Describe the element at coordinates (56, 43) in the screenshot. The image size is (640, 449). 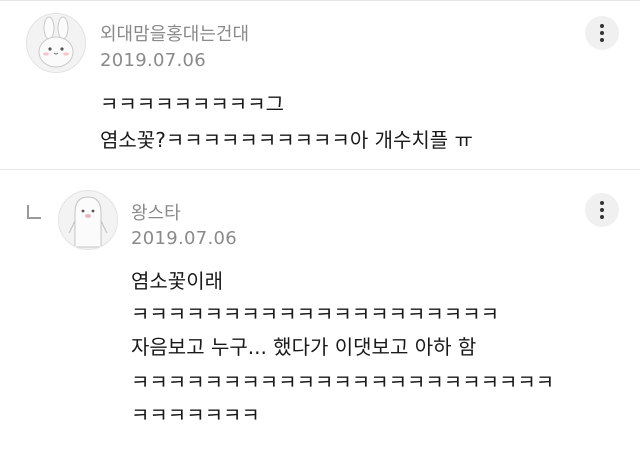
I see `rabbit-icon` at that location.